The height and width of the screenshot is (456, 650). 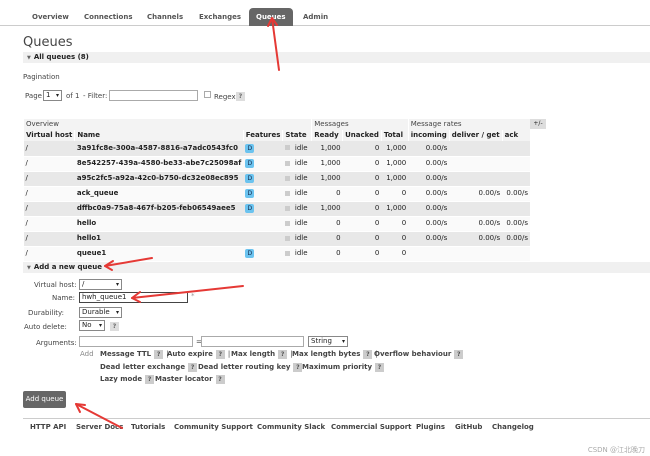 What do you see at coordinates (187, 292) in the screenshot?
I see `annotation-arrow-name-field` at bounding box center [187, 292].